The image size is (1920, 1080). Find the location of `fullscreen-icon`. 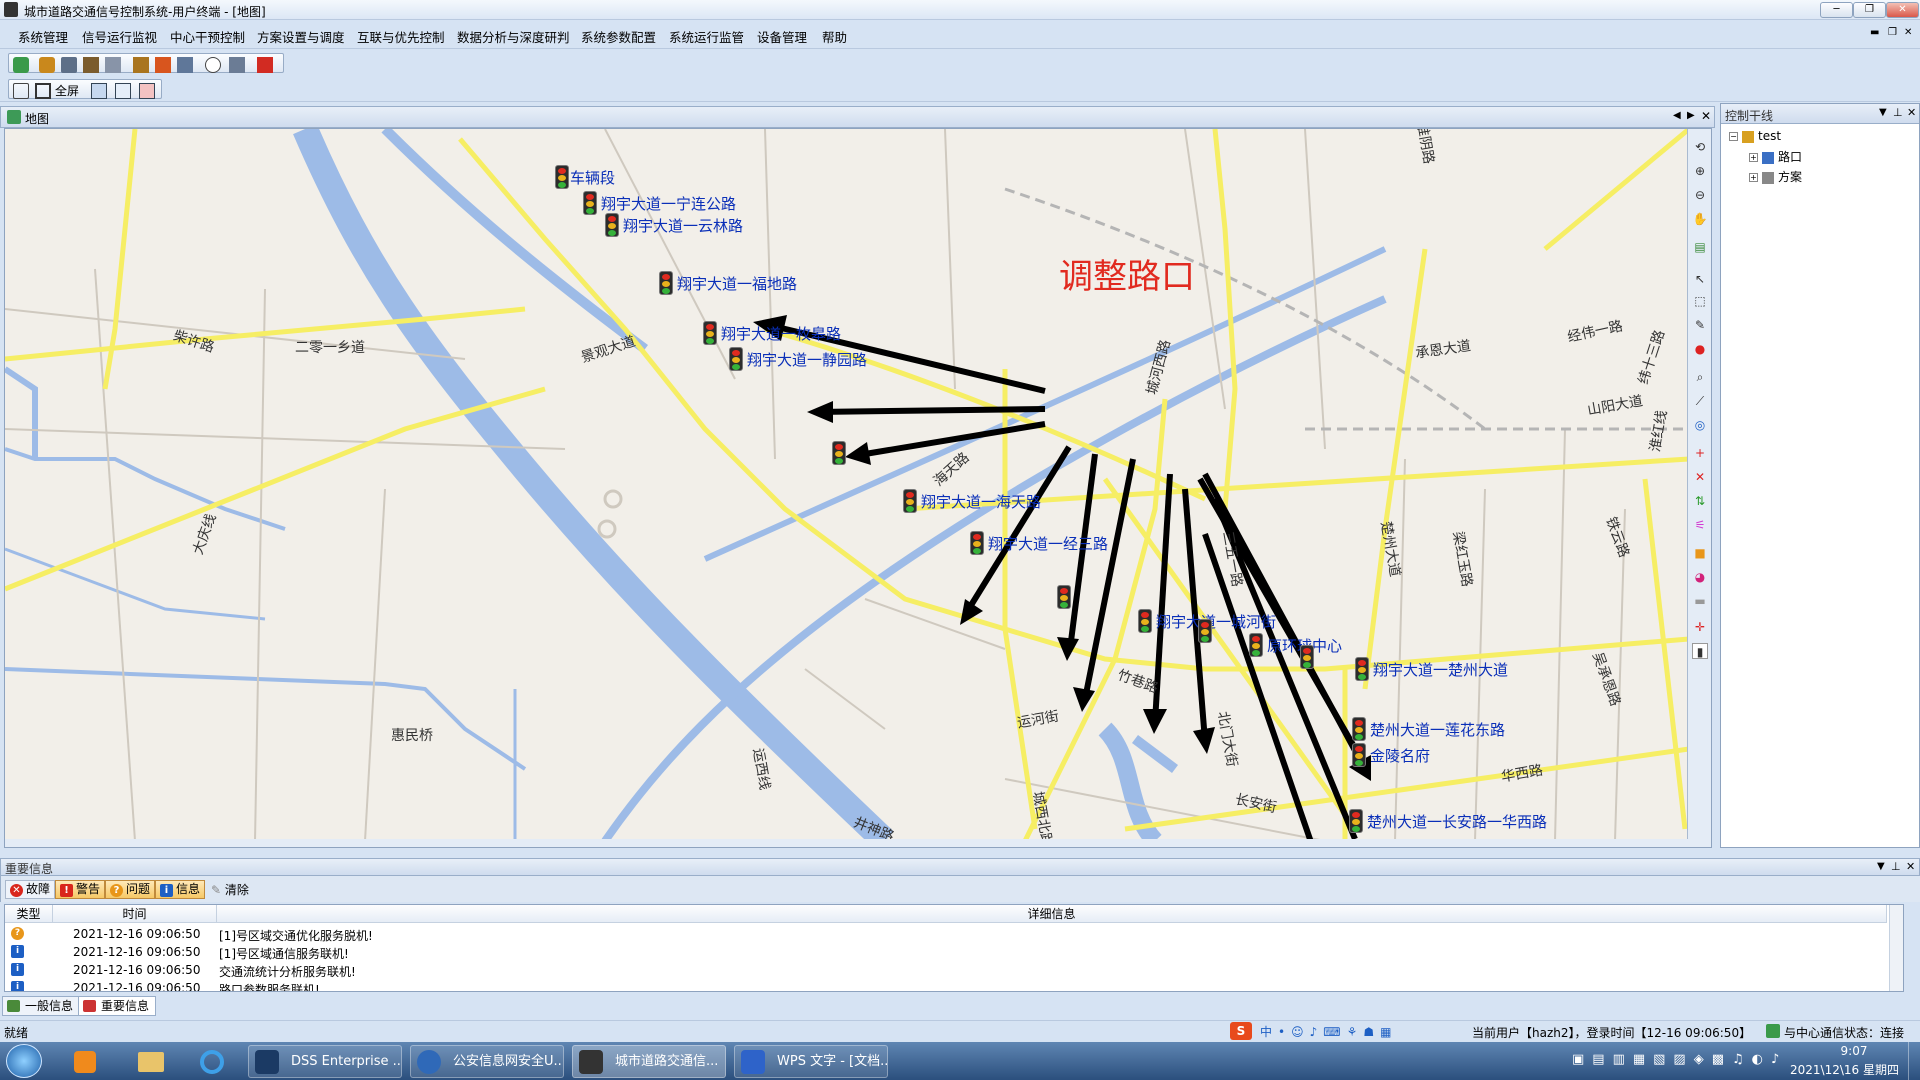

fullscreen-icon is located at coordinates (43, 91).